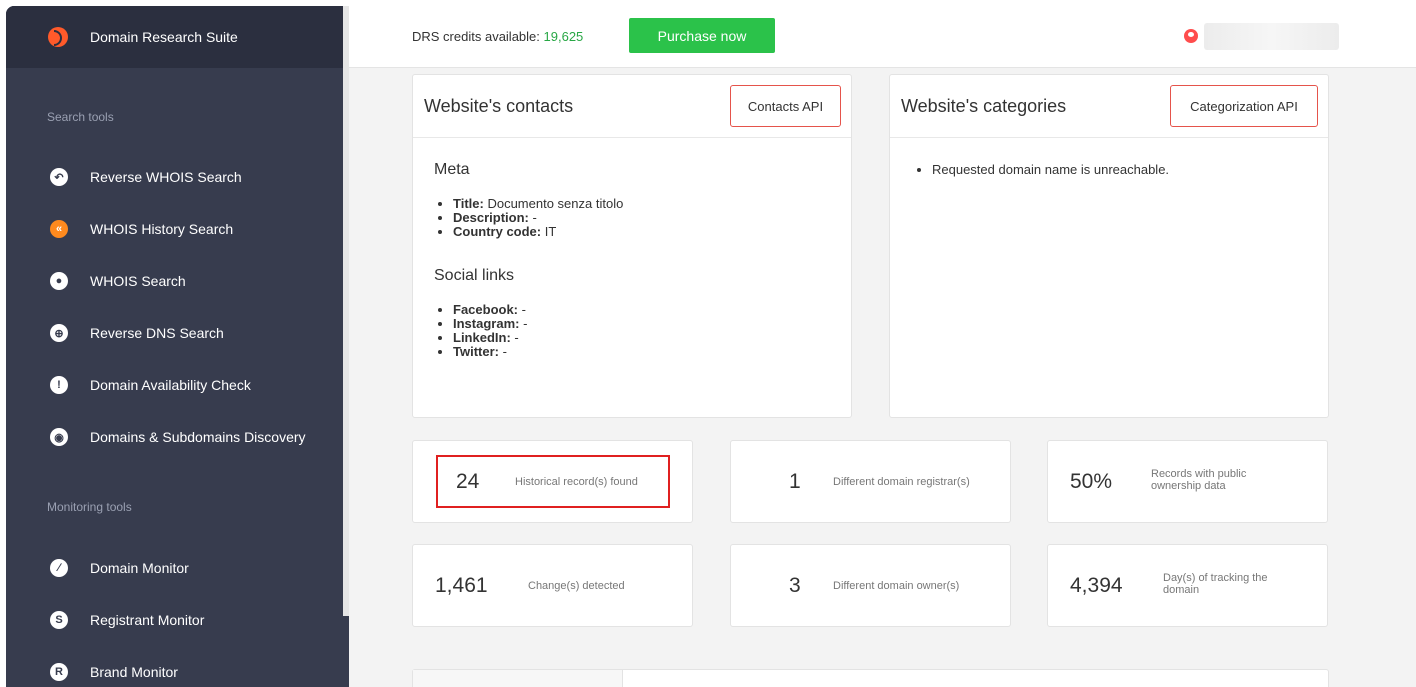 This screenshot has height=687, width=1416. Describe the element at coordinates (499, 106) in the screenshot. I see `contacts-title: Website's contacts` at that location.